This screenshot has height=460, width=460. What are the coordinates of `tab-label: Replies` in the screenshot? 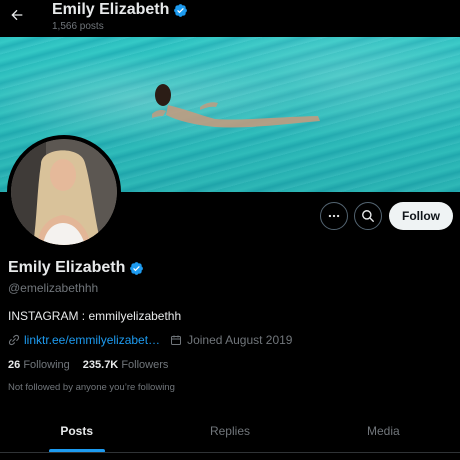 It's located at (229, 431).